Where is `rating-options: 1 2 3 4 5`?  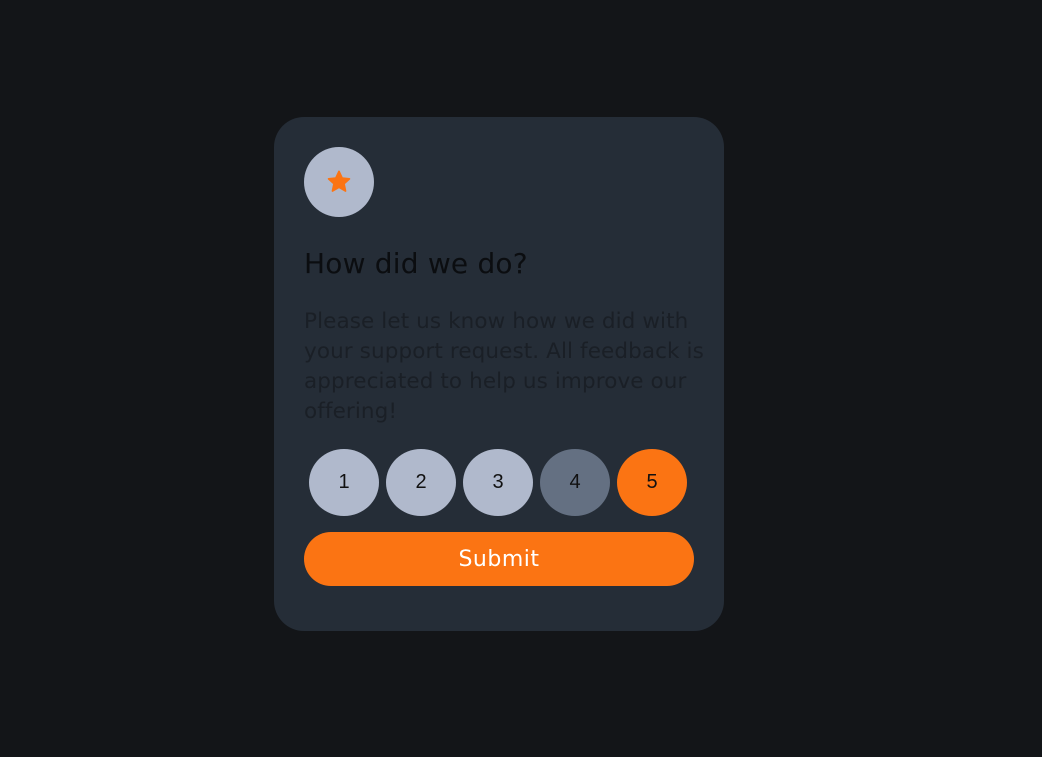 rating-options: 1 2 3 4 5 is located at coordinates (498, 482).